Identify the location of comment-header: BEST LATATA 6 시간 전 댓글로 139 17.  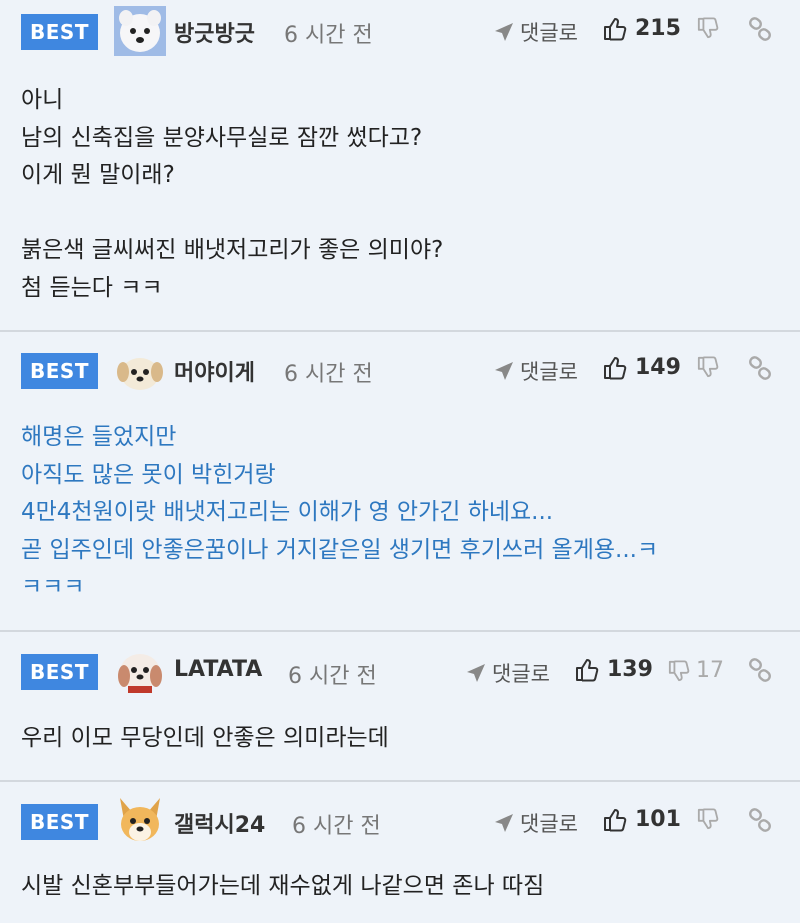
(400, 664).